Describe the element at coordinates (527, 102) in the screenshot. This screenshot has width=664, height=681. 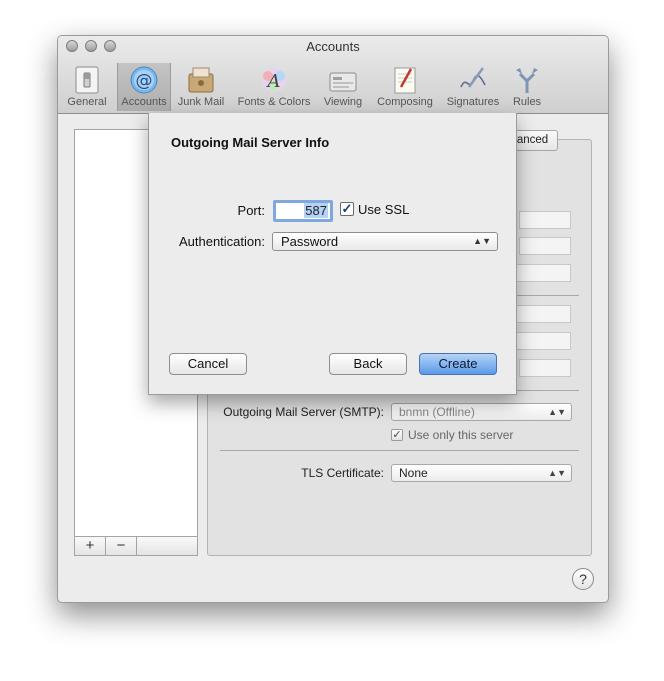
I see `toolbar-label: Rules` at that location.